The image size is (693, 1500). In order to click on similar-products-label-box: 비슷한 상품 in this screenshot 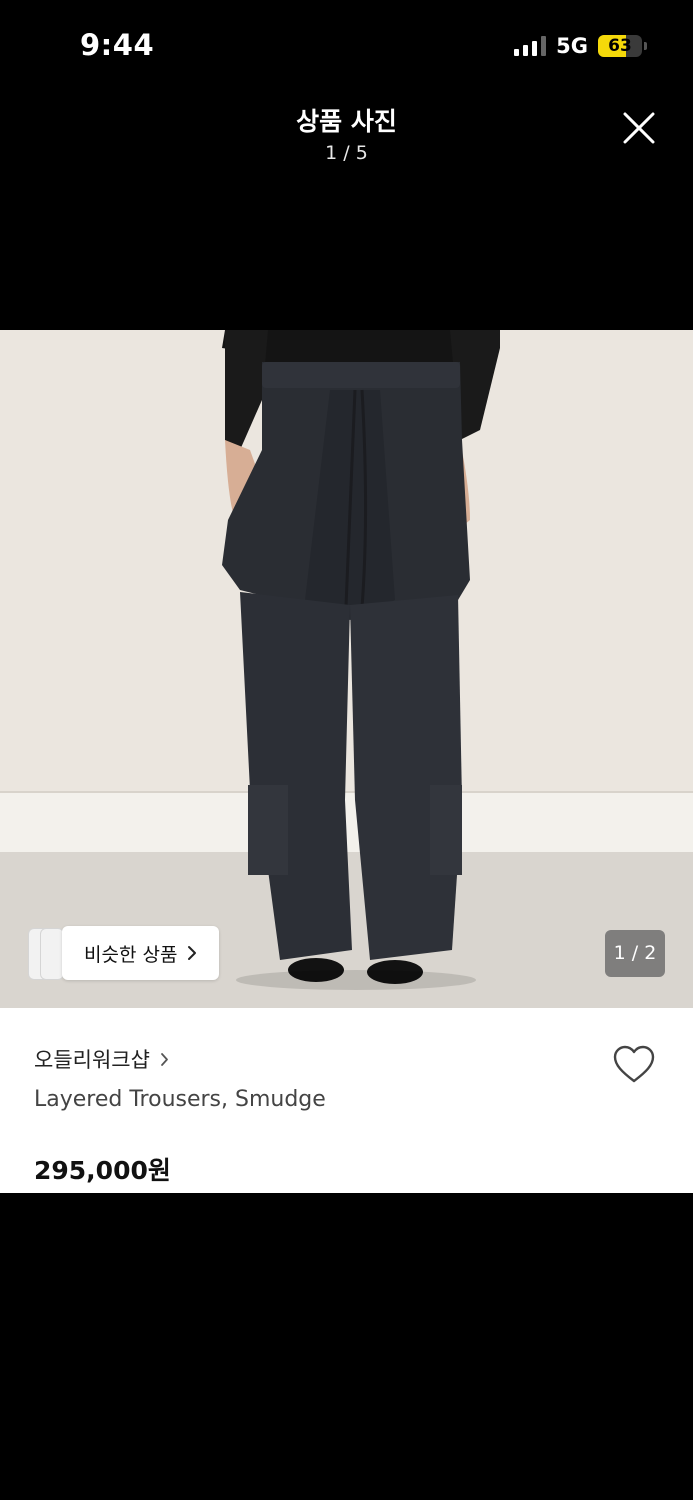, I will do `click(141, 953)`.